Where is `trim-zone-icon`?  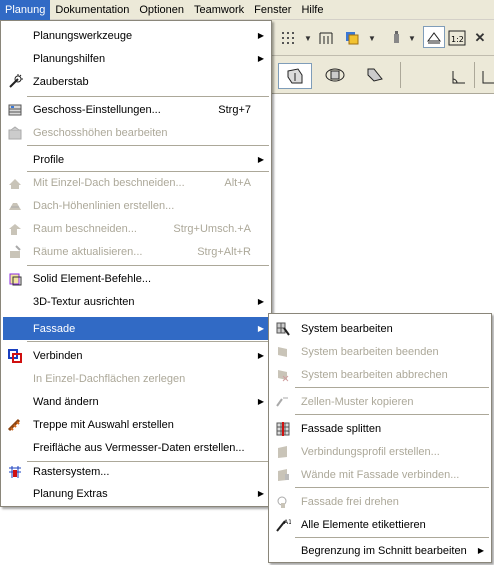
trim-zone-icon is located at coordinates (15, 229).